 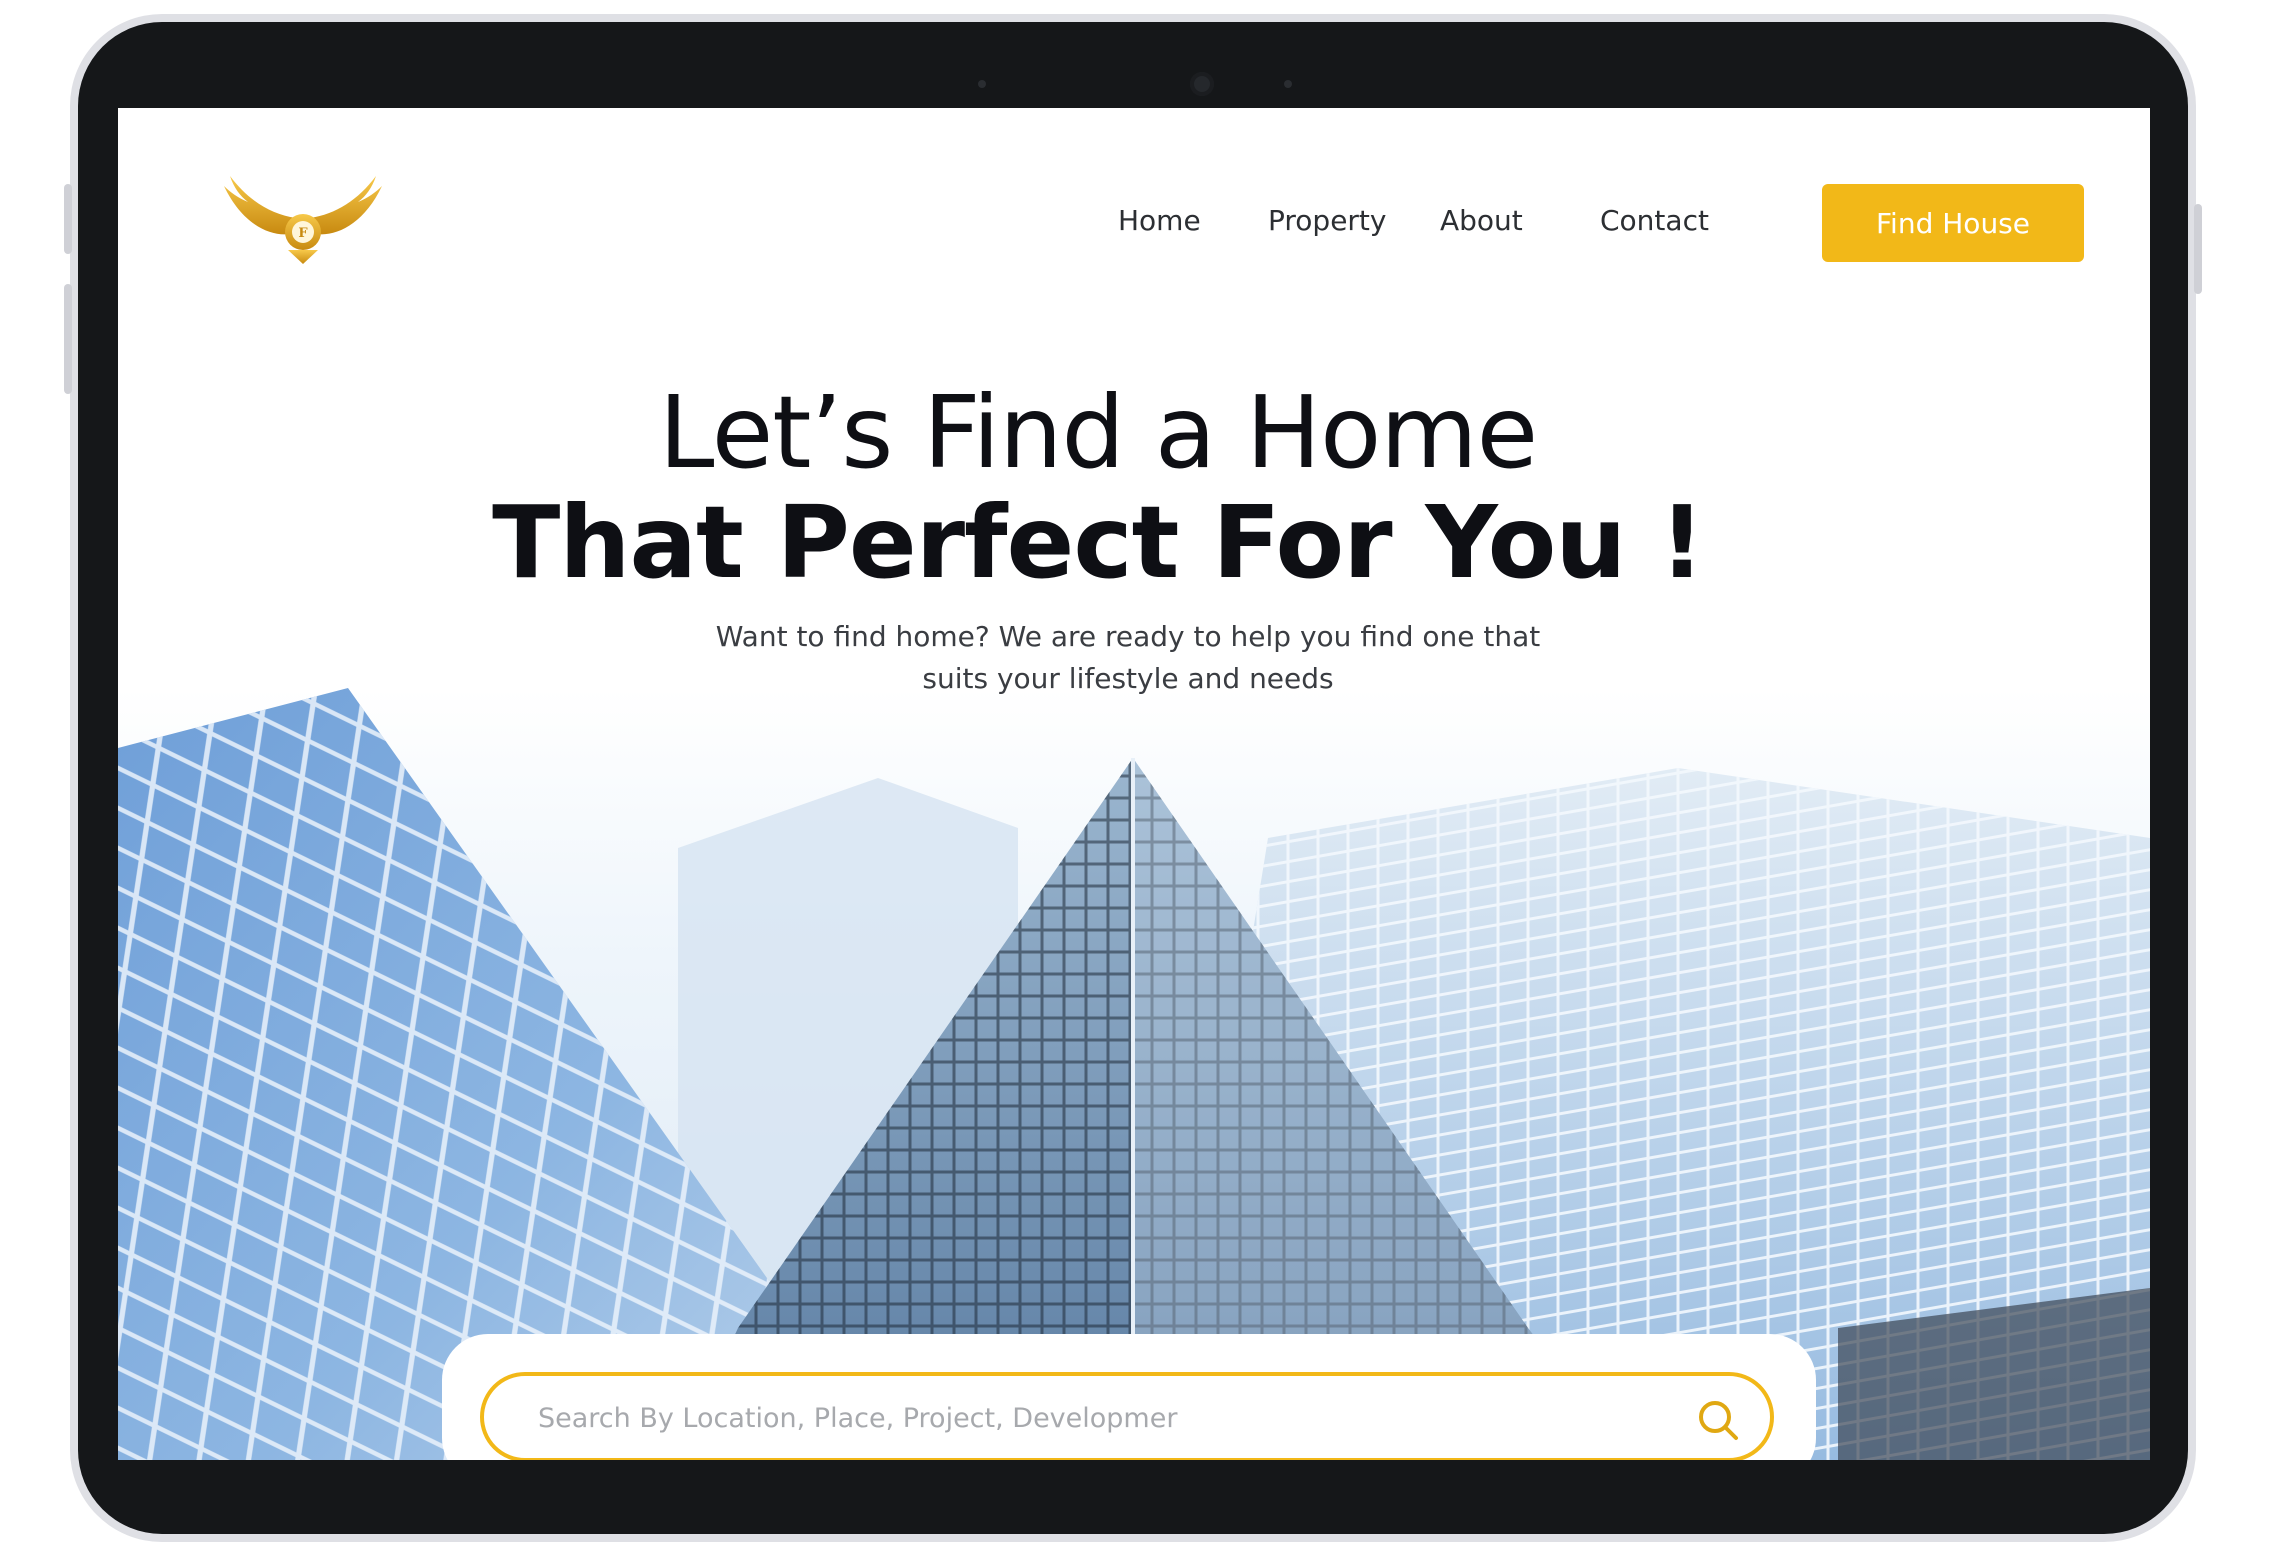 What do you see at coordinates (1327, 220) in the screenshot?
I see `nav-property: Property` at bounding box center [1327, 220].